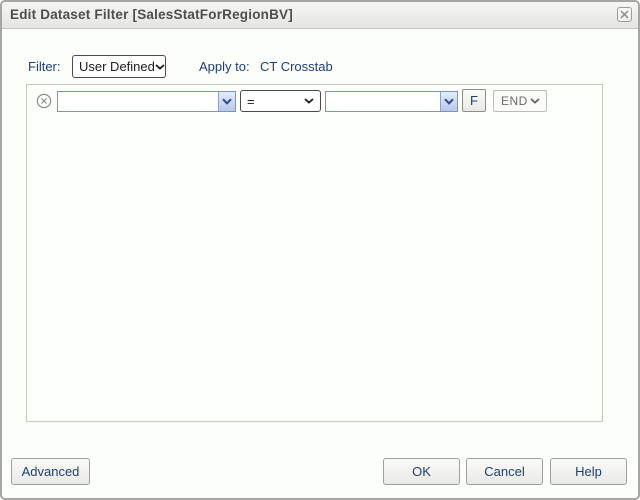  I want to click on filter-type-value: User Defined, so click(117, 66).